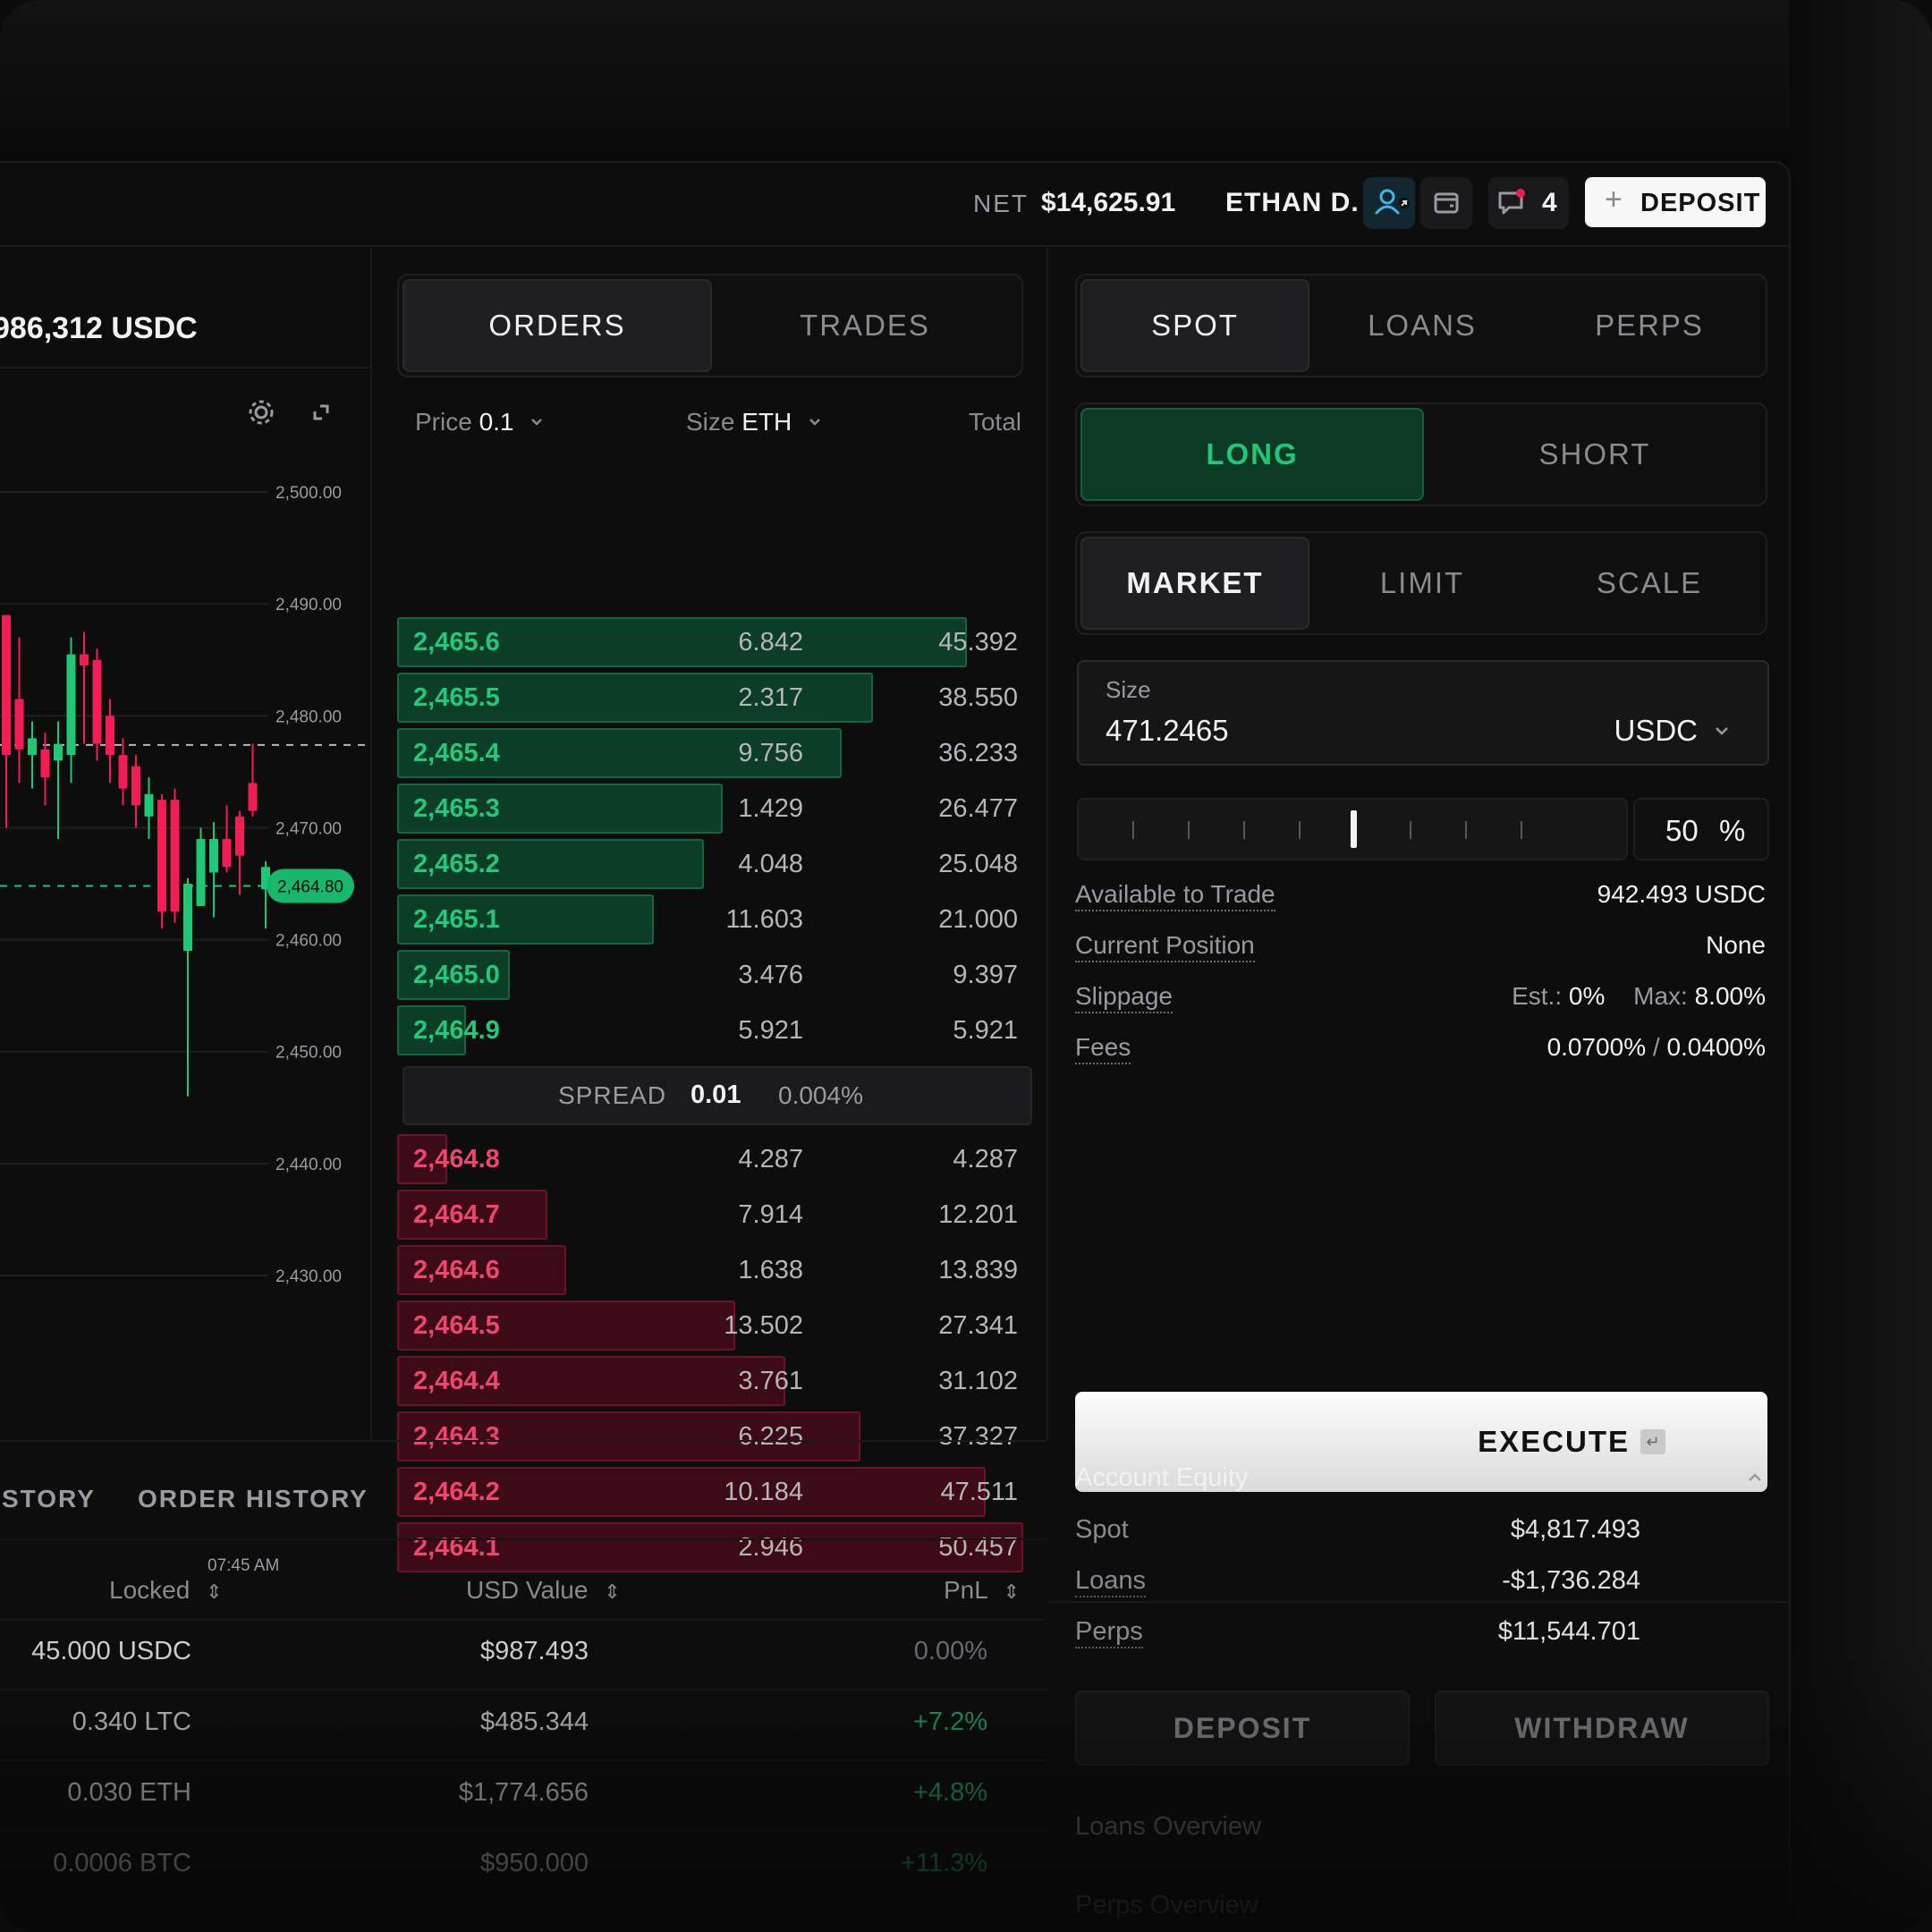 This screenshot has width=1932, height=1932. Describe the element at coordinates (770, 1547) in the screenshot. I see `ask-size: 2.946` at that location.